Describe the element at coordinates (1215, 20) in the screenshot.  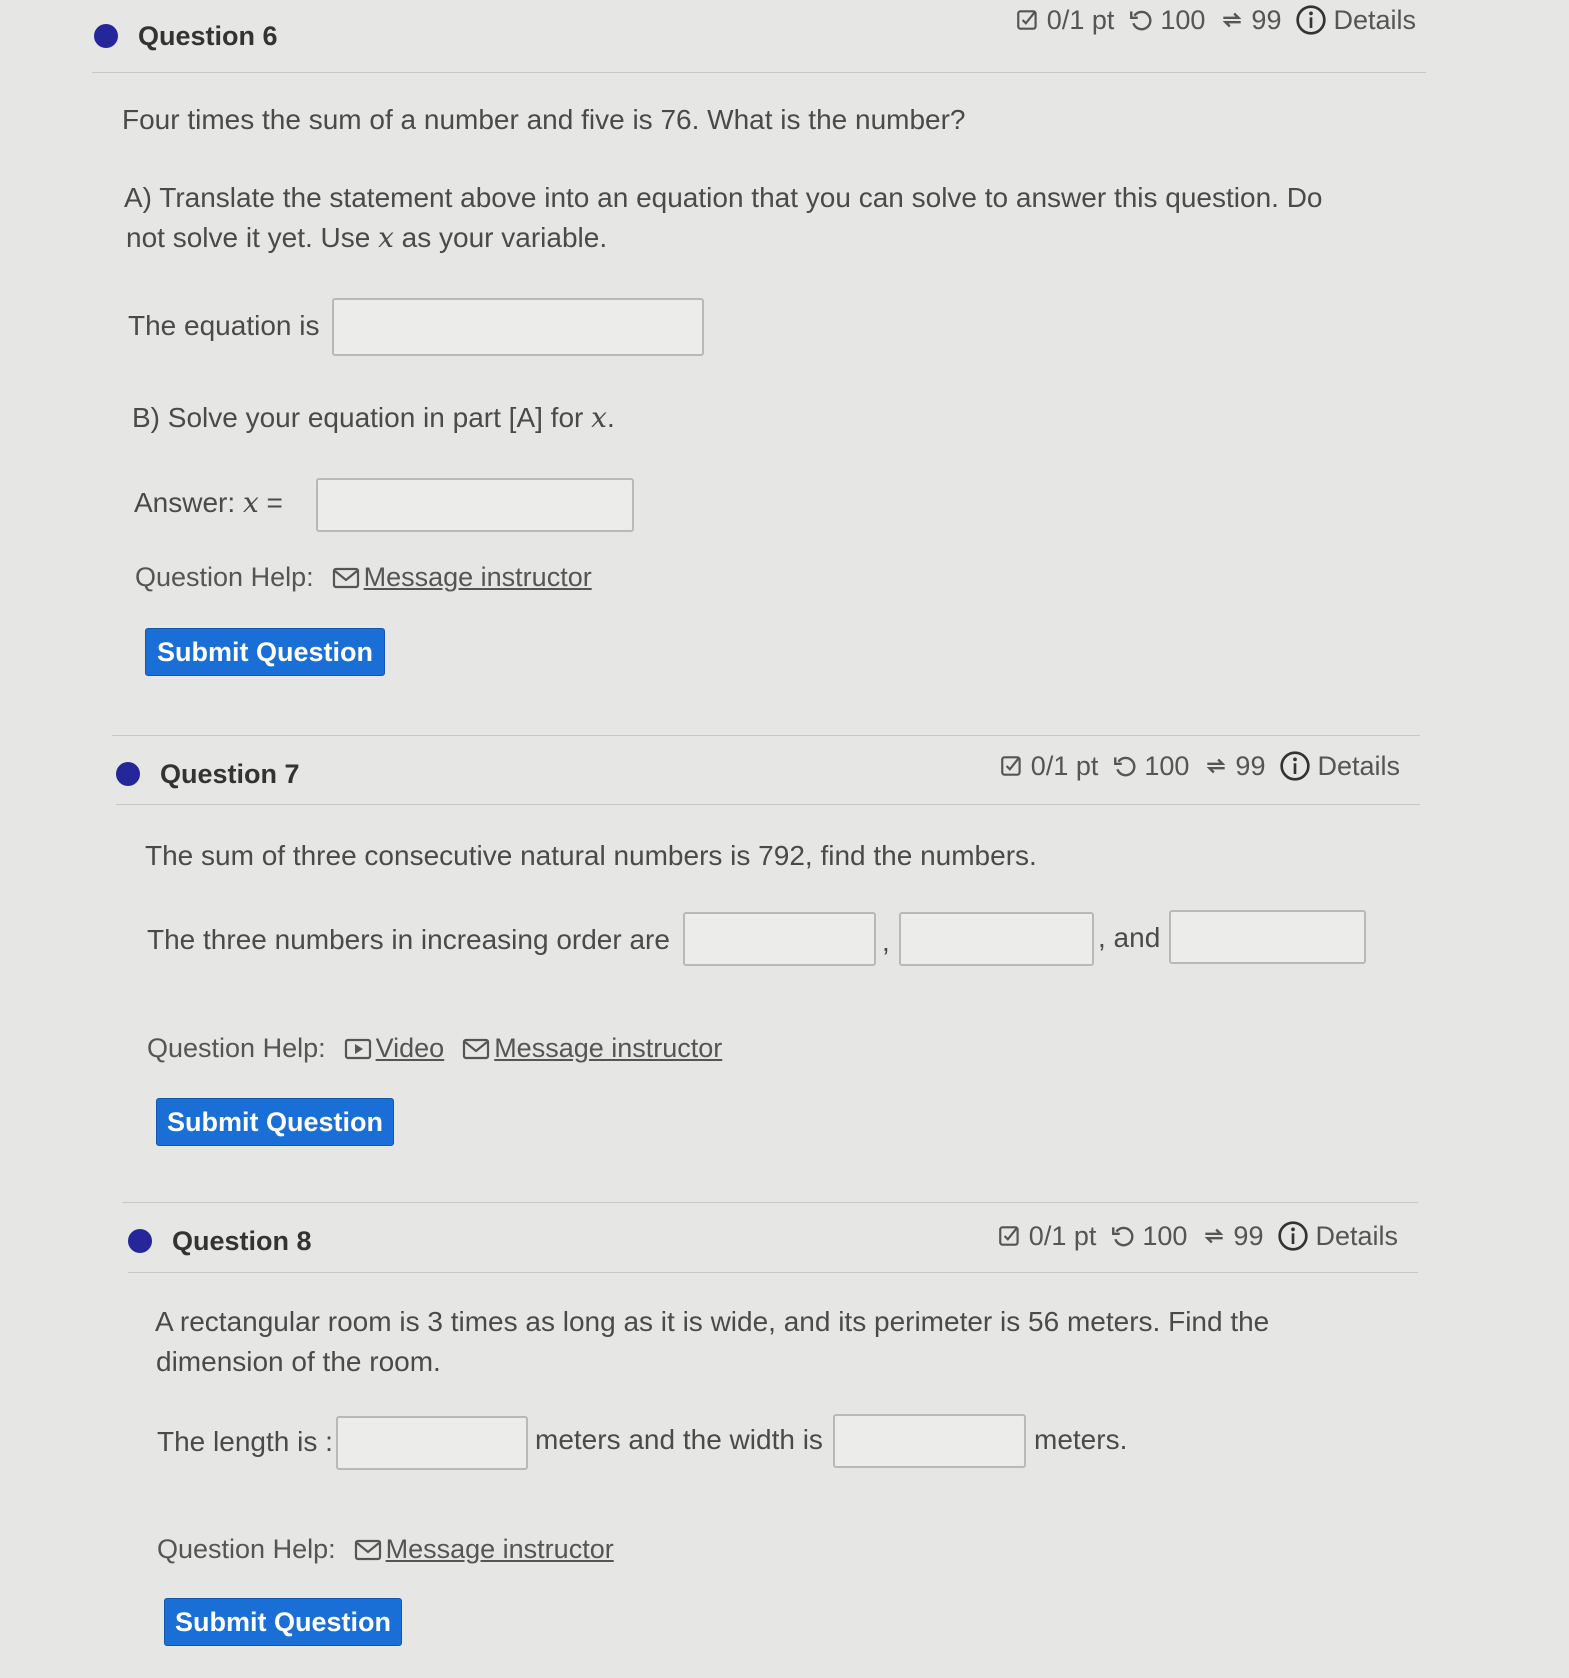
I see `q6-meta: 0/1 pt 100 99 Details` at that location.